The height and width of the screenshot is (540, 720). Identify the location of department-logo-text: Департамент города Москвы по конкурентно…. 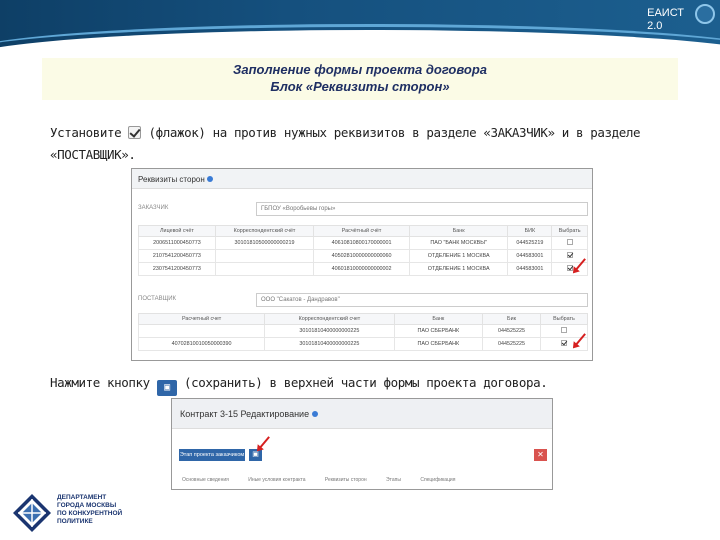
(89, 510).